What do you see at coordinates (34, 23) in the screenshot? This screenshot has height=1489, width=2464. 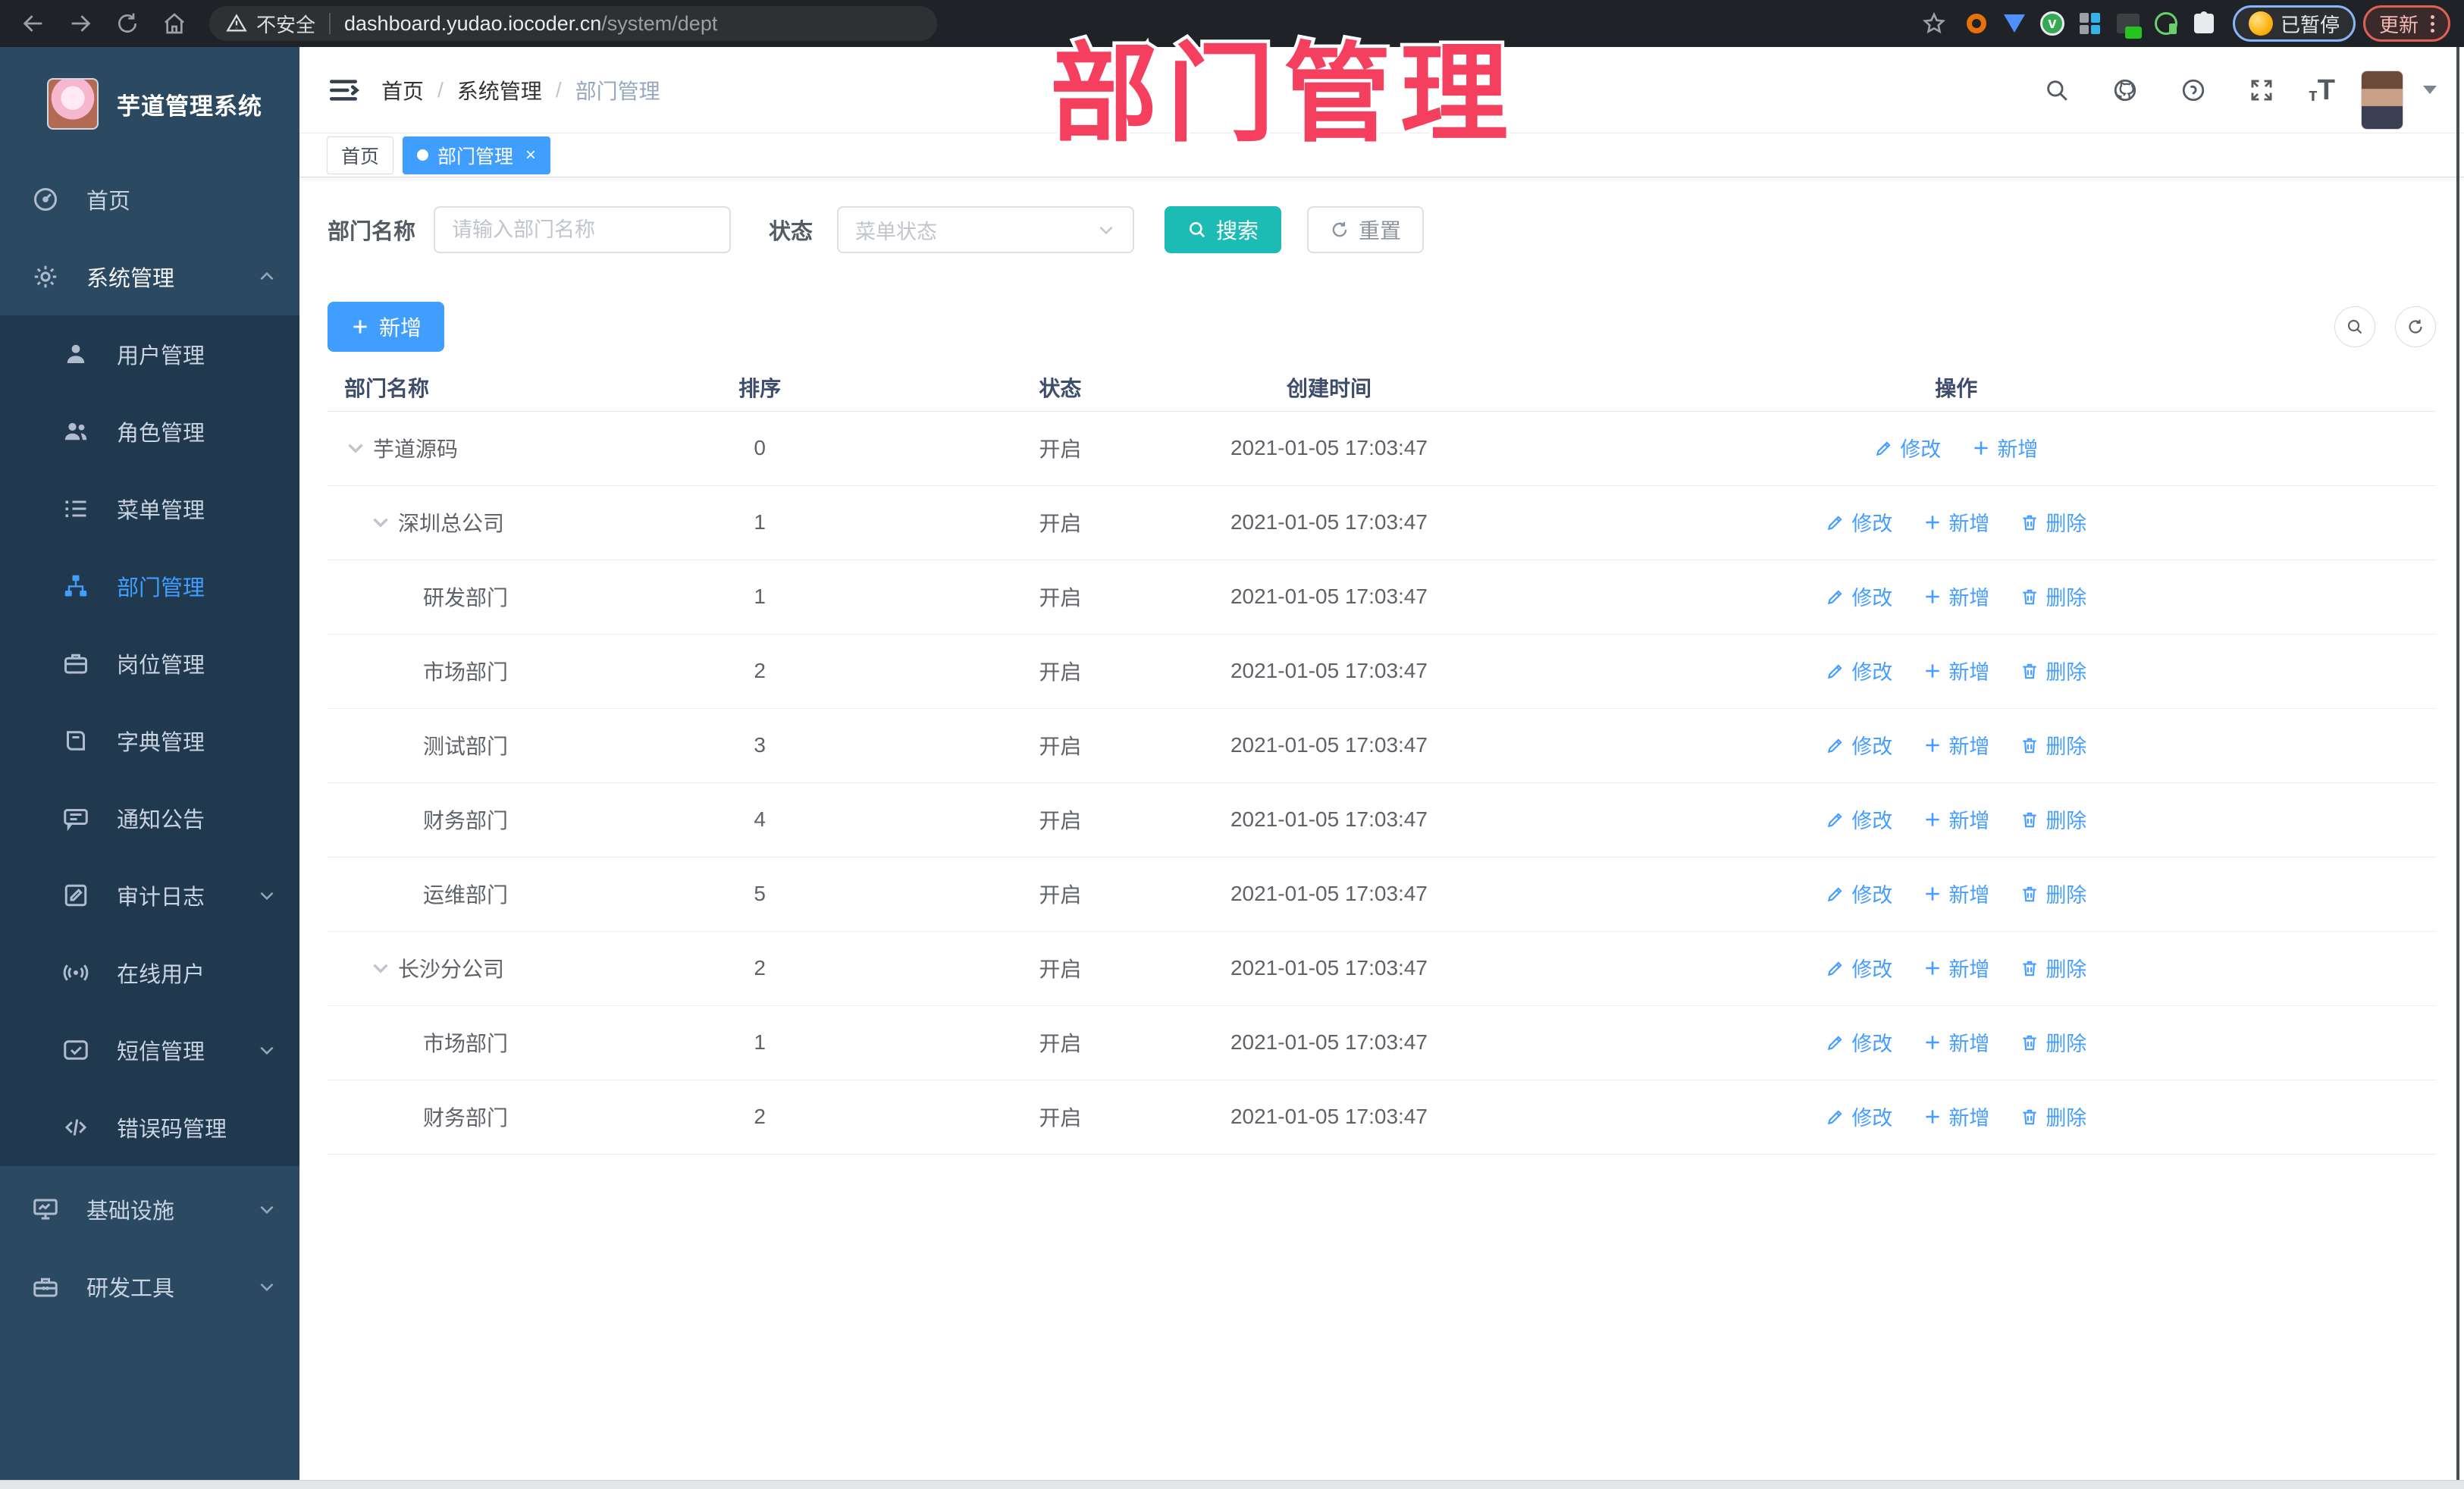 I see `back-icon` at bounding box center [34, 23].